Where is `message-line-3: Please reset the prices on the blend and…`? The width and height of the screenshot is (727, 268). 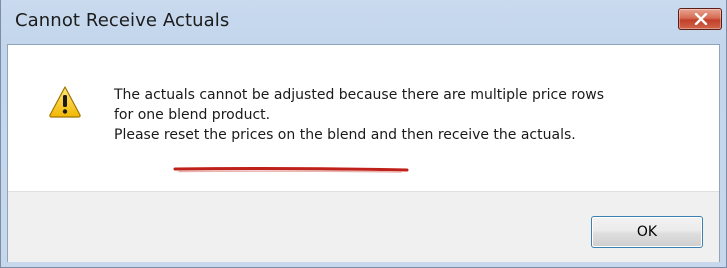 message-line-3: Please reset the prices on the blend and… is located at coordinates (414, 135).